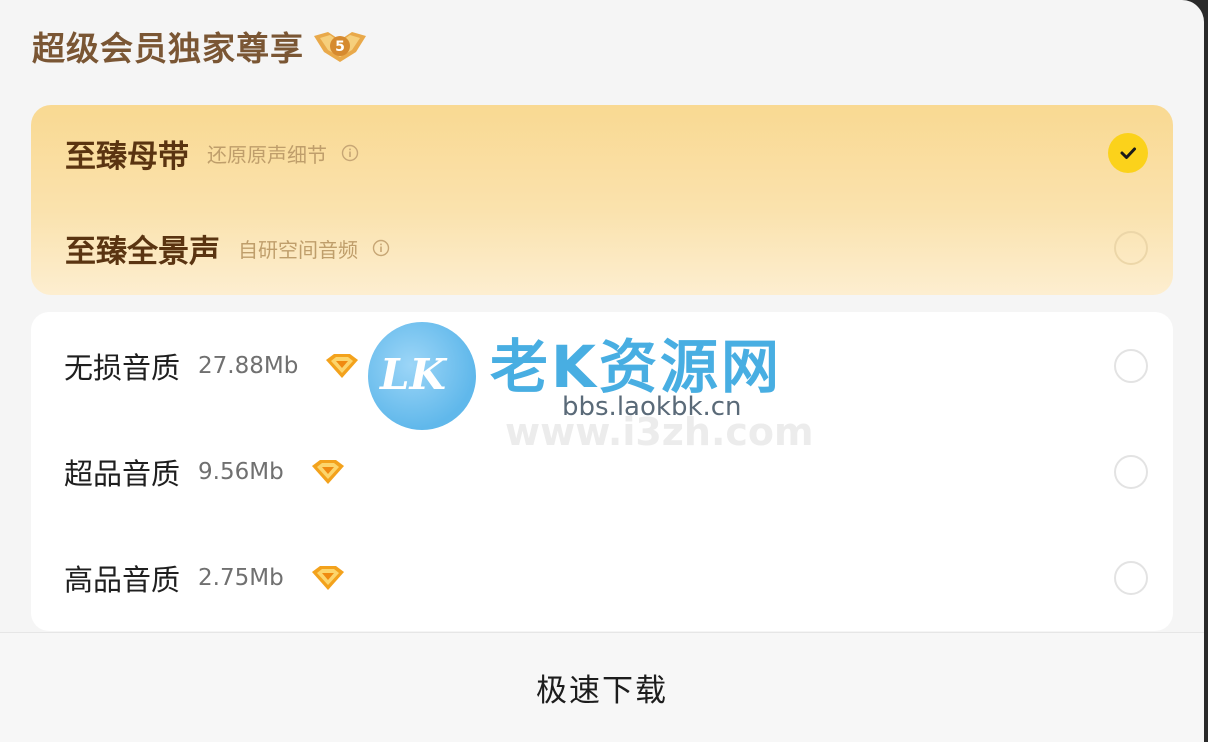 This screenshot has width=1208, height=742. I want to click on header: 超级会员独家尊享 5, so click(201, 46).